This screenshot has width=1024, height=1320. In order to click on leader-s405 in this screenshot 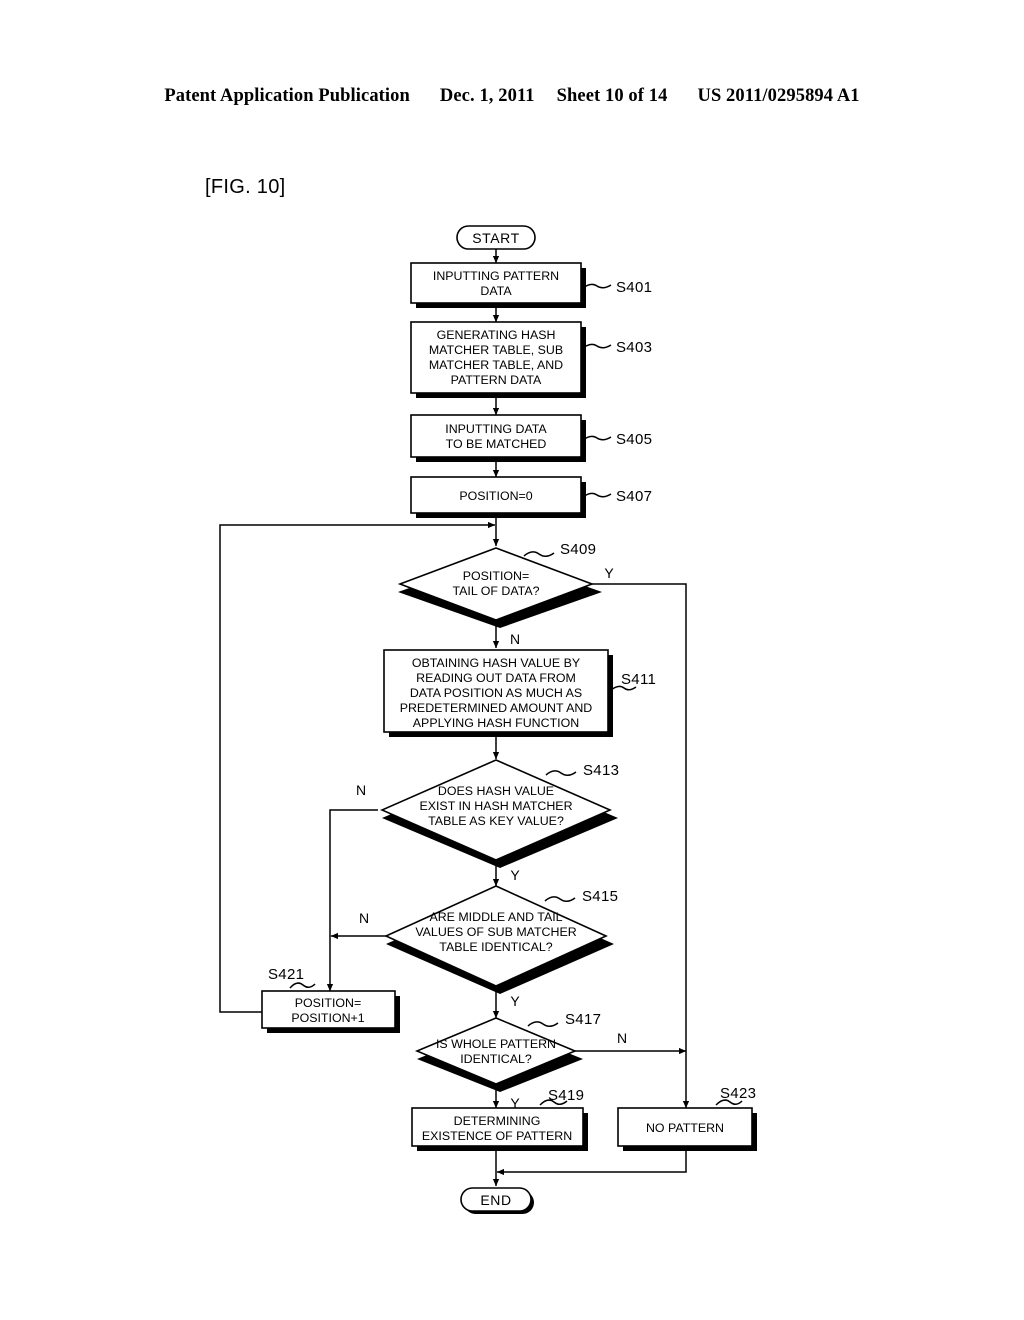, I will do `click(597, 438)`.